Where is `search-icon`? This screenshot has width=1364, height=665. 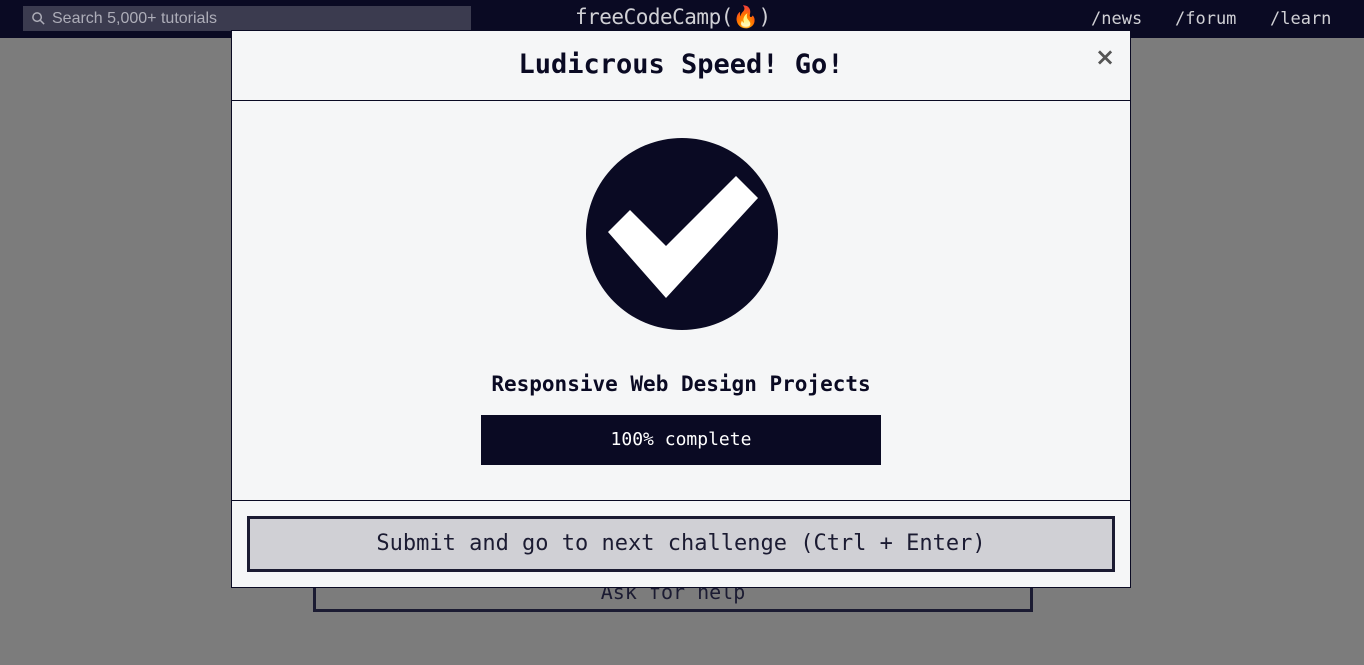 search-icon is located at coordinates (38, 18).